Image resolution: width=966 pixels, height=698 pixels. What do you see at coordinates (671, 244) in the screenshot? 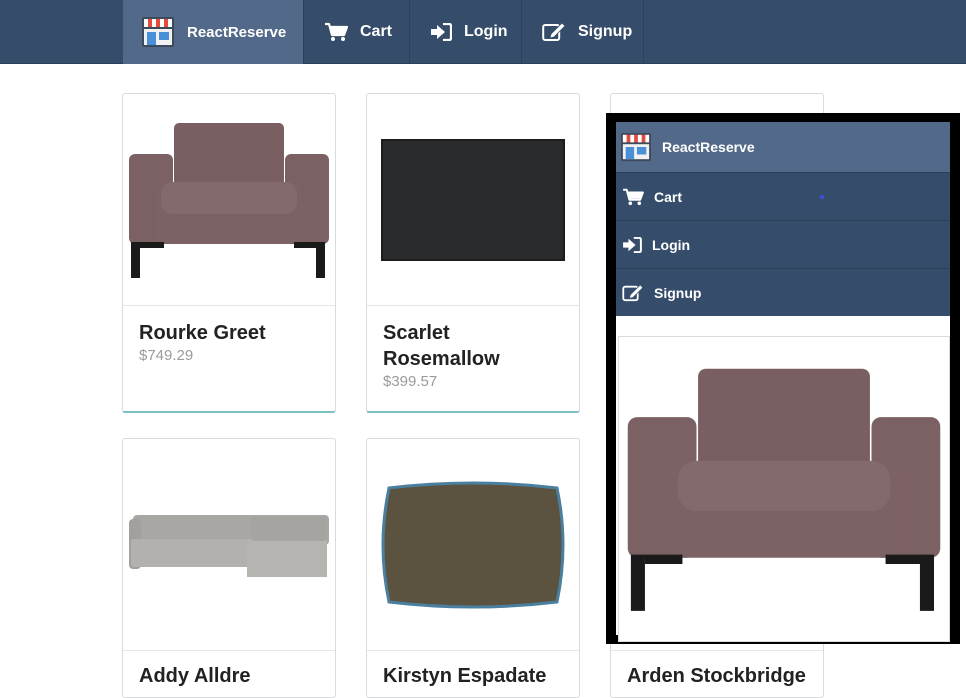
I see `mobile-login-label: Login` at bounding box center [671, 244].